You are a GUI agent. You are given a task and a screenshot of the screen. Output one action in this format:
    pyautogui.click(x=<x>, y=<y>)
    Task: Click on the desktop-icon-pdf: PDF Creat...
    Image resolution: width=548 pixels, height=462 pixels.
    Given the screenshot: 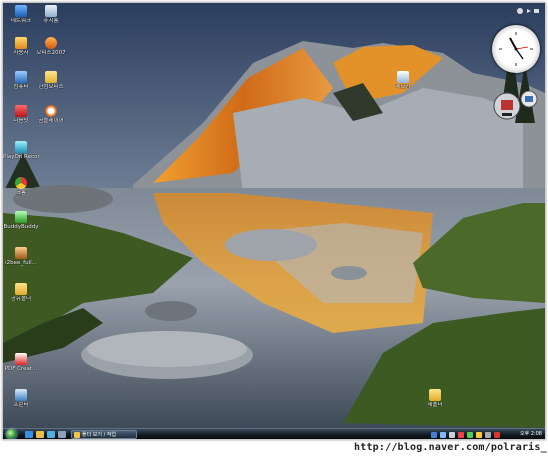 What is the action you would take?
    pyautogui.click(x=21, y=362)
    